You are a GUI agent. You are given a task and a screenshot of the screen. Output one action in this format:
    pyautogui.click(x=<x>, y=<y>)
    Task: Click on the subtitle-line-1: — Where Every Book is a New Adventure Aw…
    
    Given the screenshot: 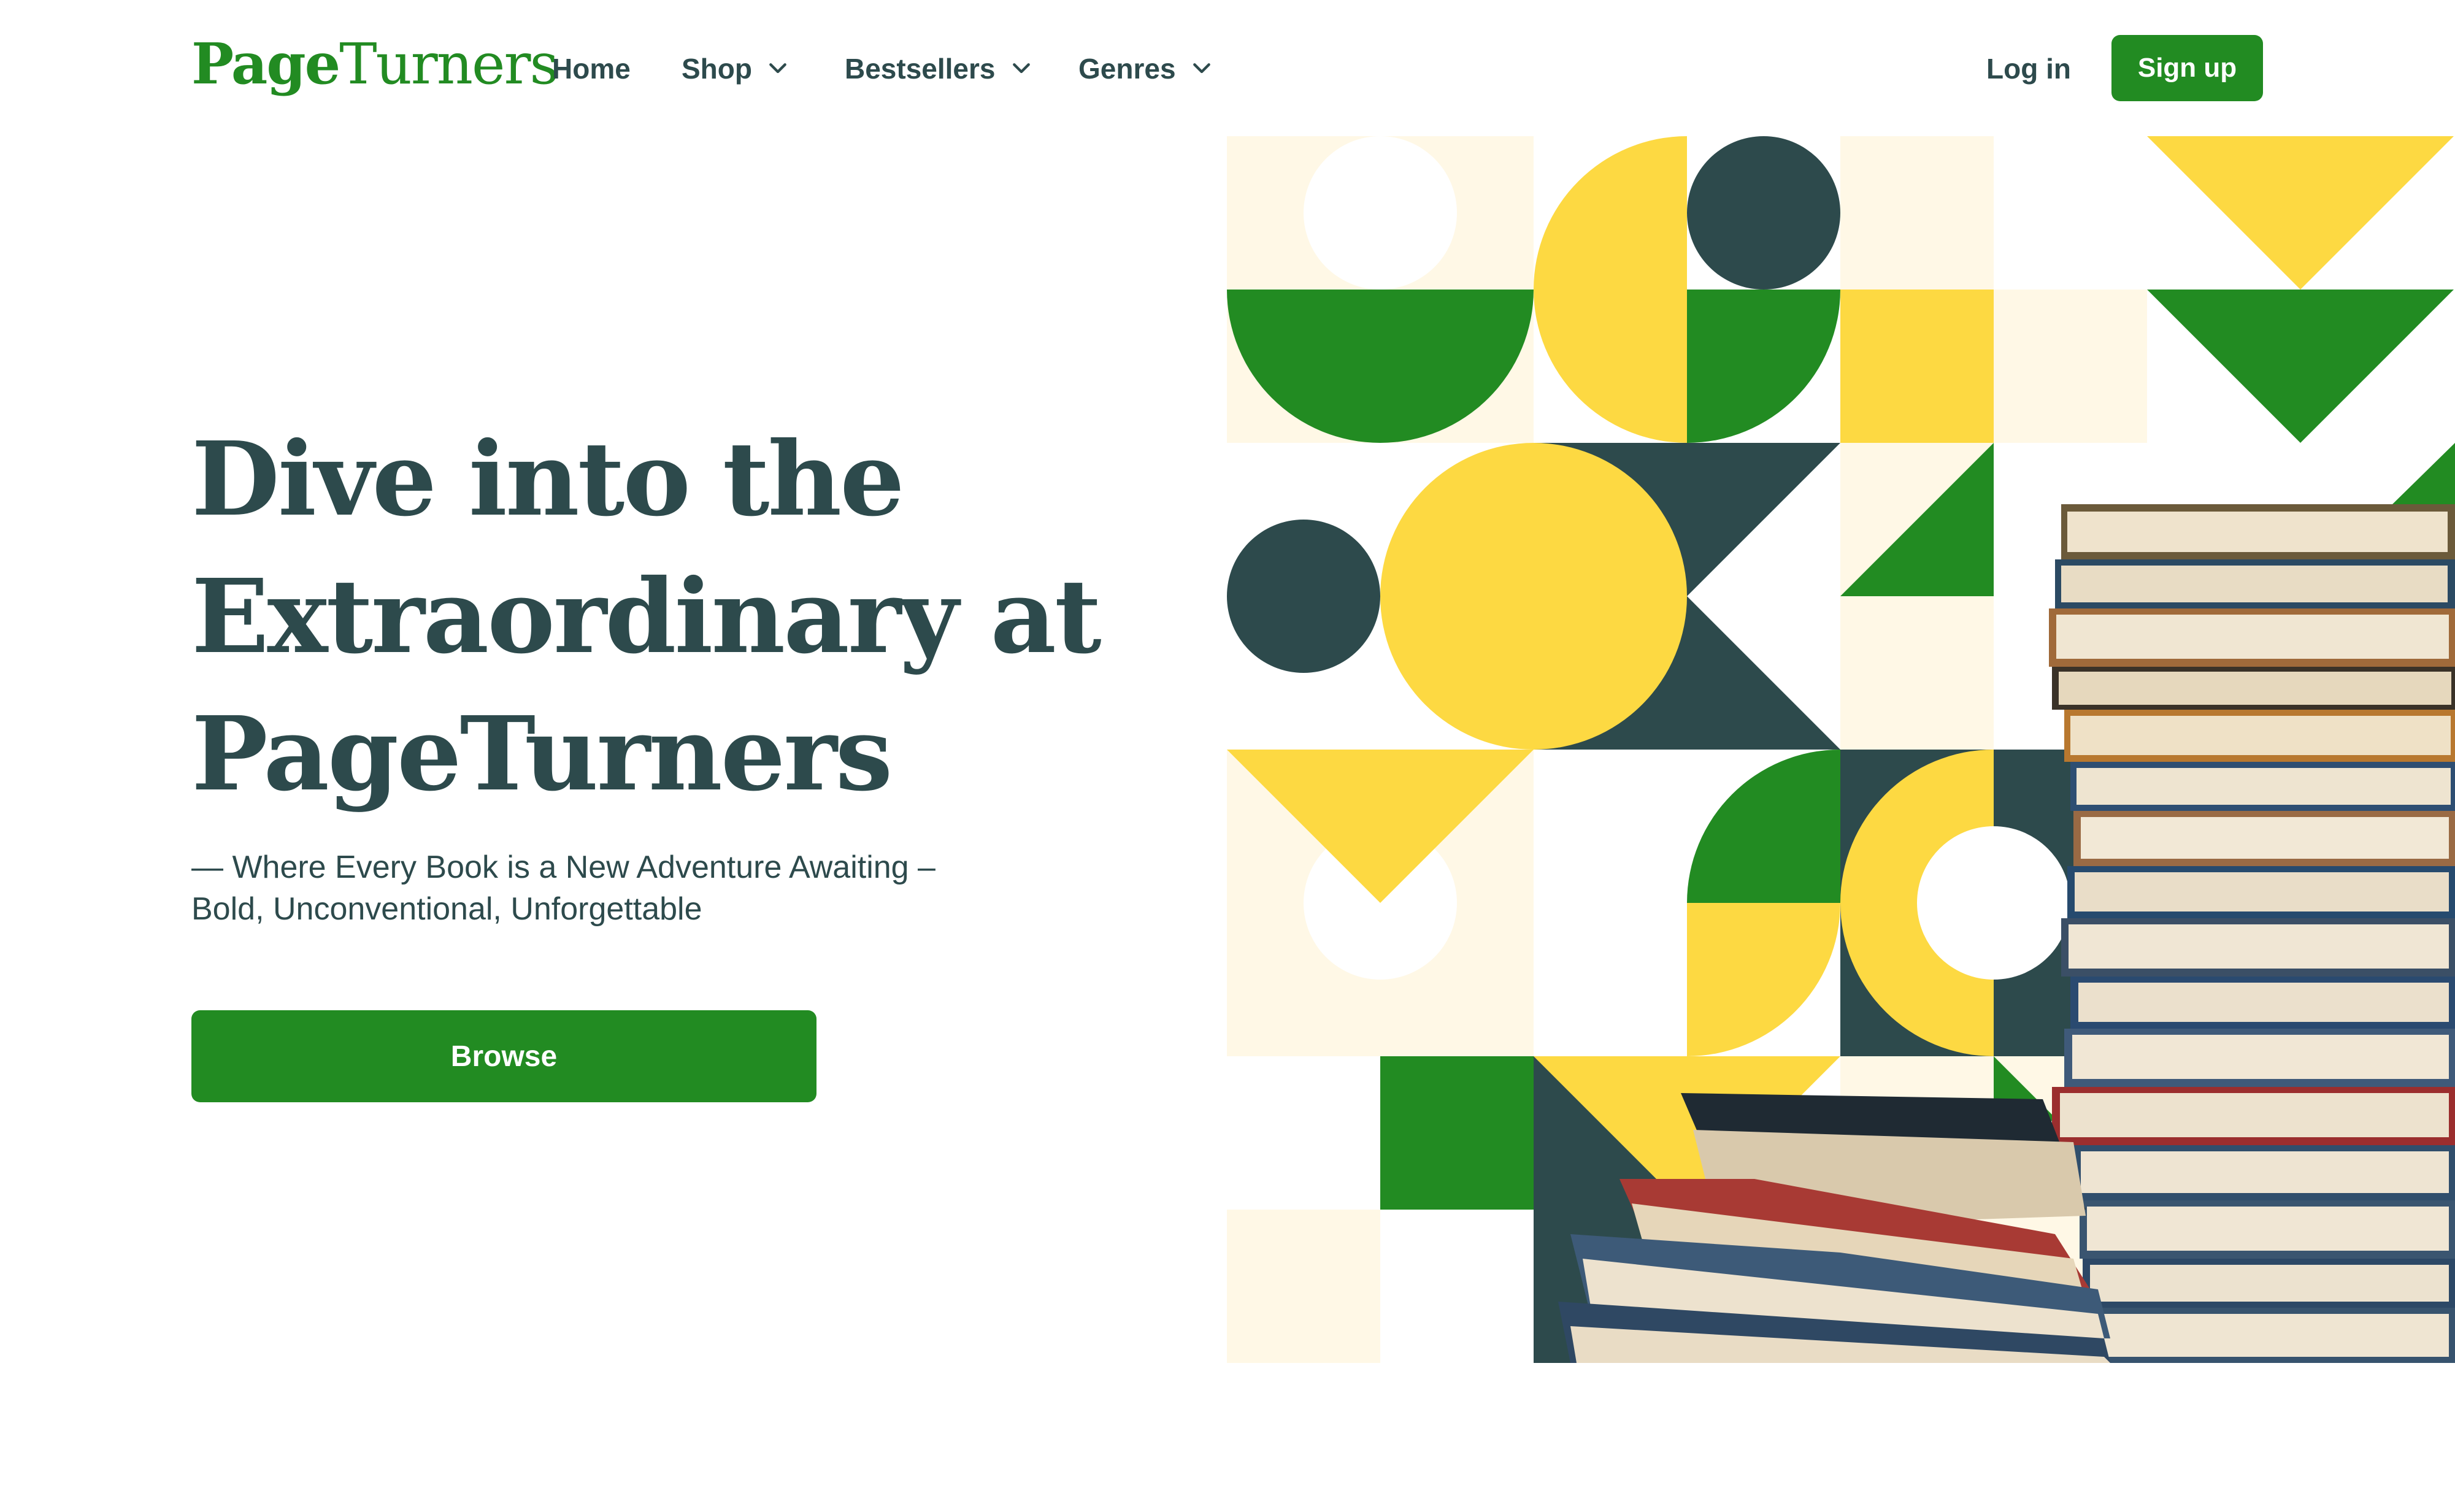 What is the action you would take?
    pyautogui.click(x=563, y=867)
    